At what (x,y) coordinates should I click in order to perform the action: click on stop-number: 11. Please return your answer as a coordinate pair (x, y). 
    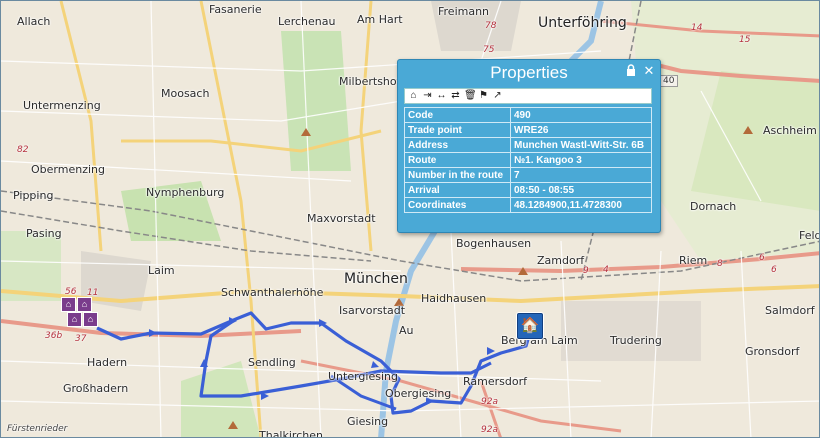
    Looking at the image, I should click on (93, 293).